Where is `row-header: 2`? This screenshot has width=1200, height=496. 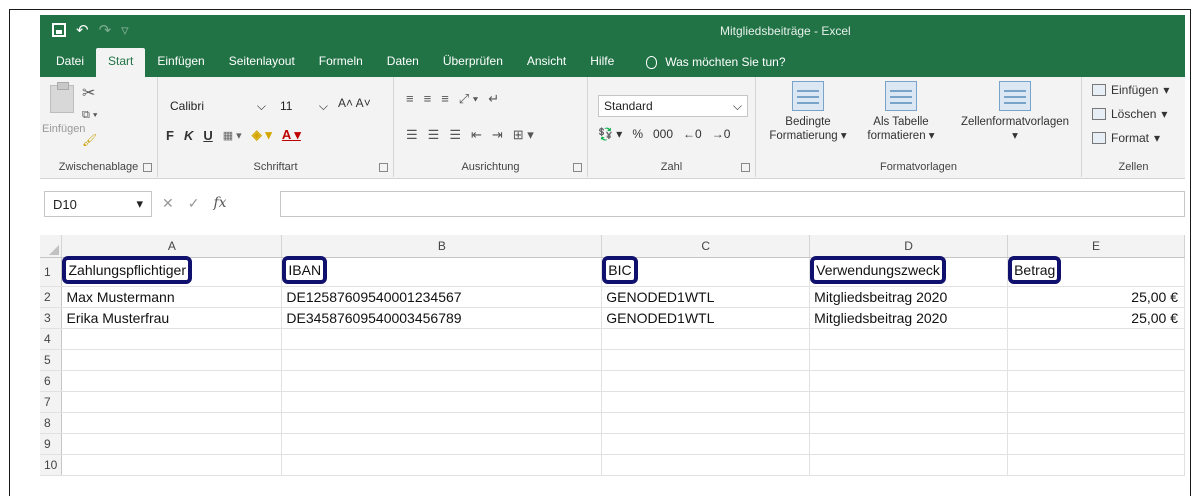
row-header: 2 is located at coordinates (51, 297).